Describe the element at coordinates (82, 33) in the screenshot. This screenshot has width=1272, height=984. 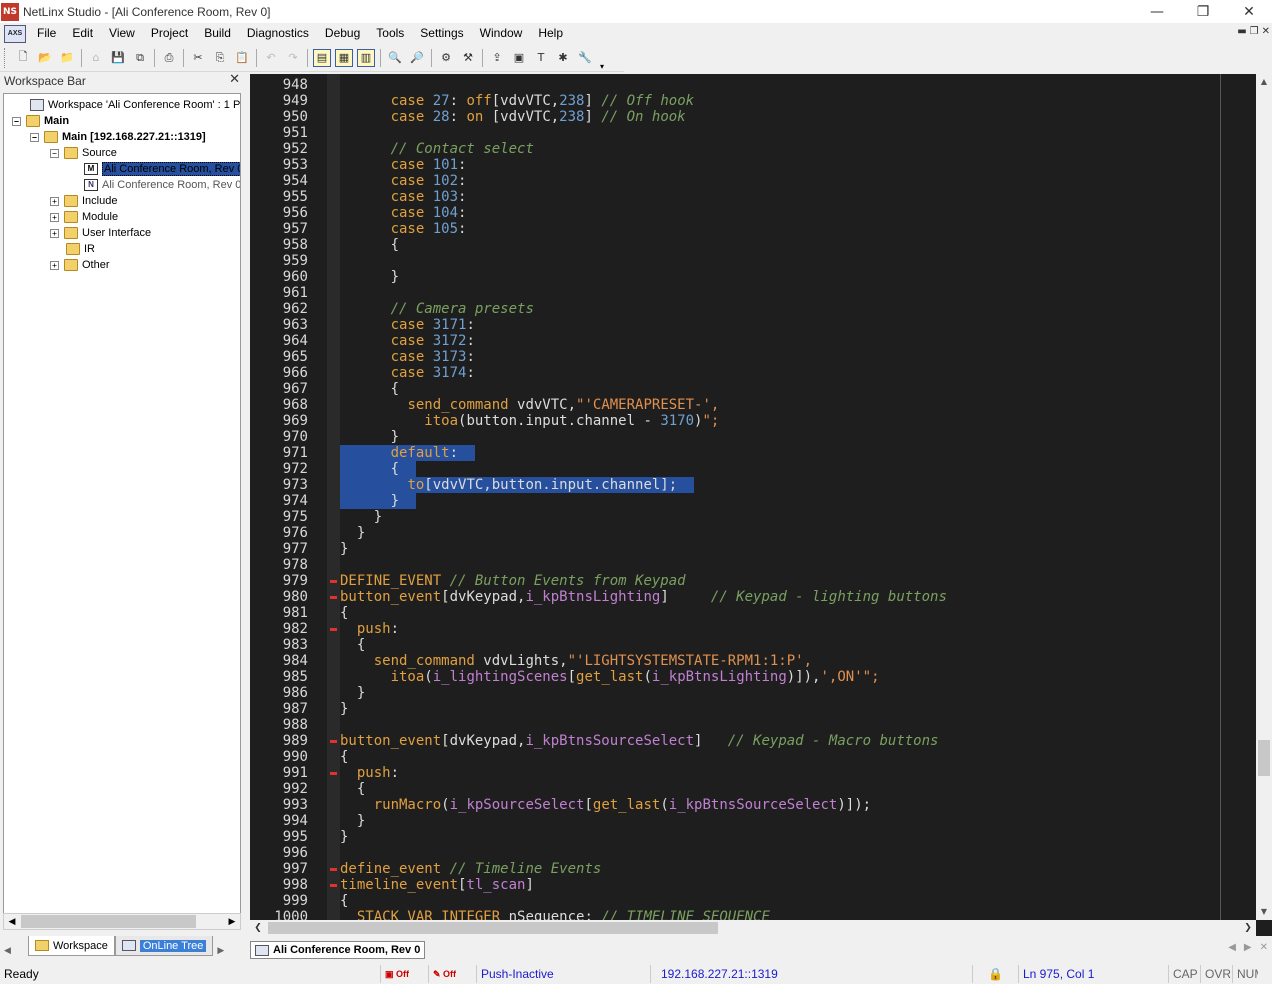
I see `menu-edit: Edit` at that location.